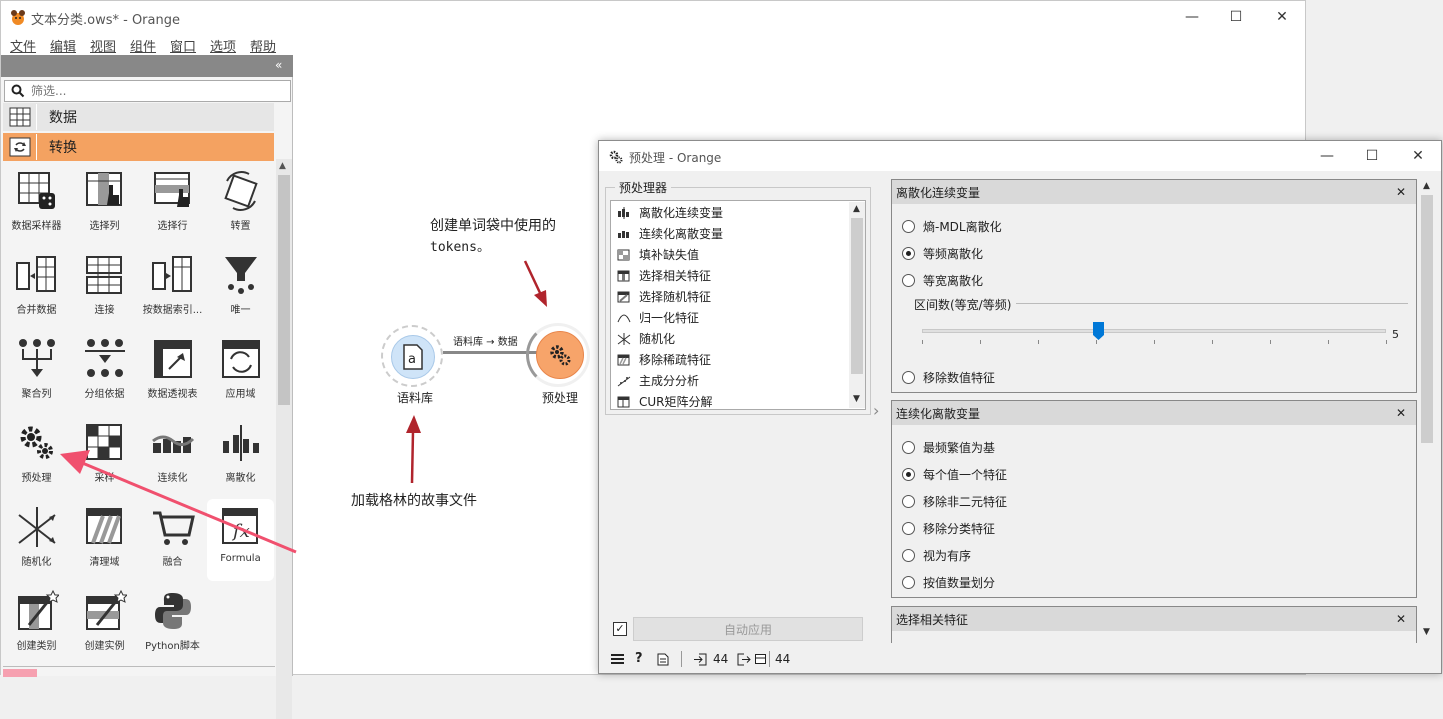 This screenshot has height=719, width=1443. What do you see at coordinates (639, 658) in the screenshot?
I see `help-icon: ?` at bounding box center [639, 658].